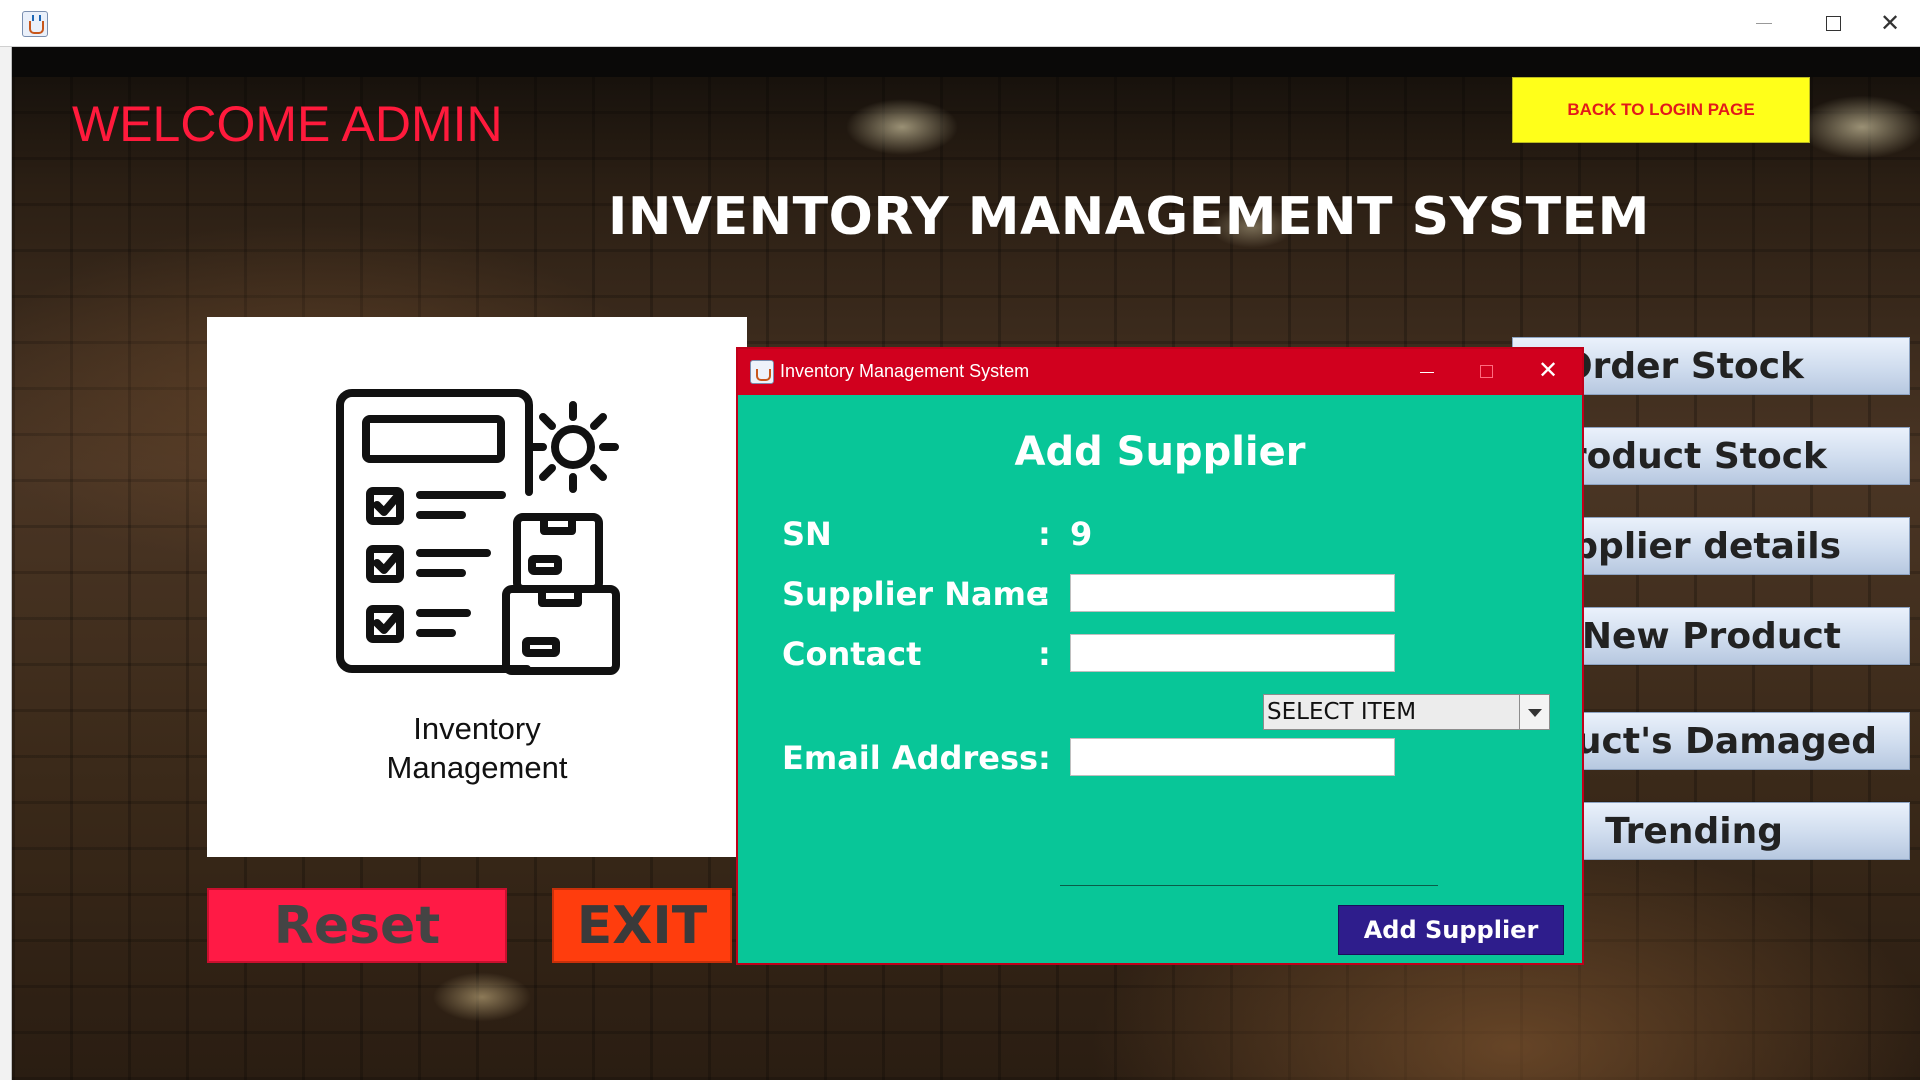 Image resolution: width=1920 pixels, height=1080 pixels. I want to click on dialog-minimize-button, so click(1428, 372).